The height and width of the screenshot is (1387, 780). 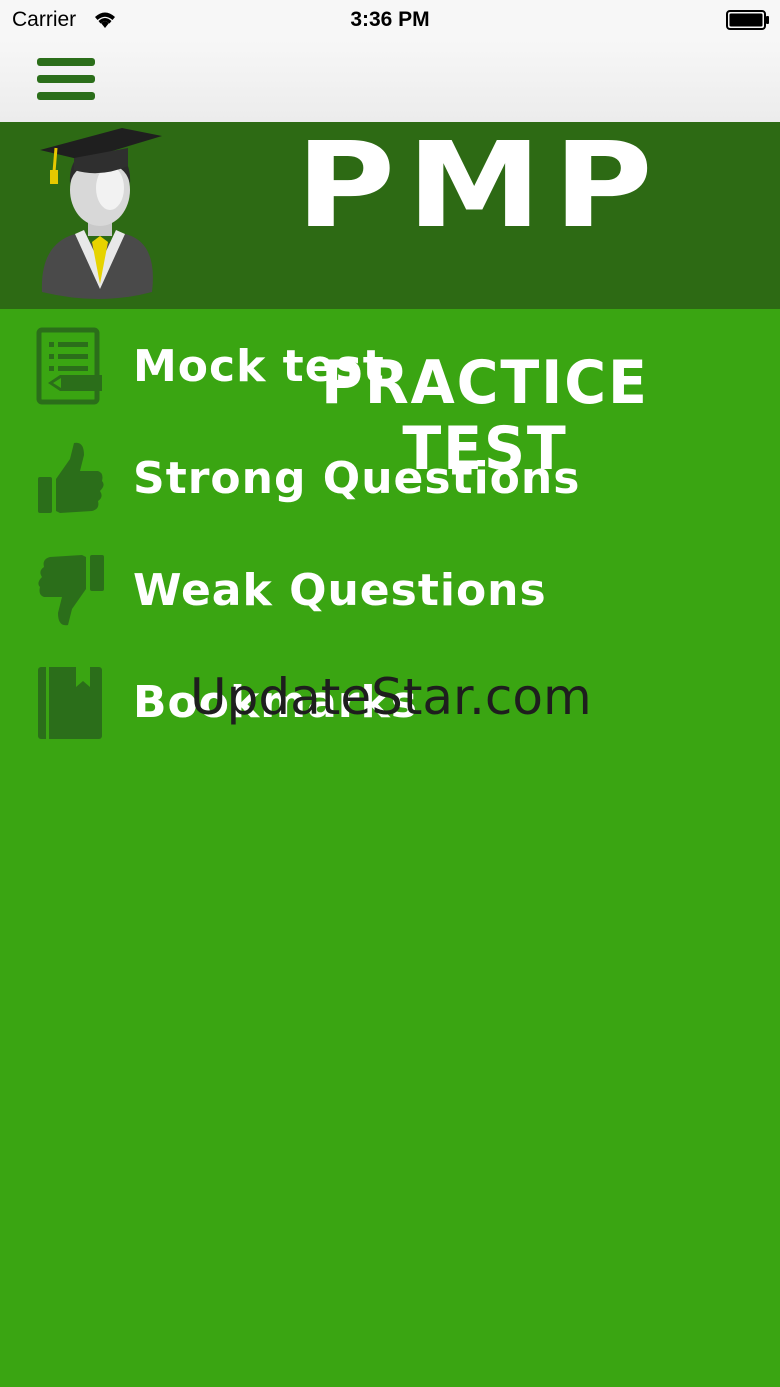 I want to click on status-bar: Carrier 3:36 PM, so click(x=390, y=20).